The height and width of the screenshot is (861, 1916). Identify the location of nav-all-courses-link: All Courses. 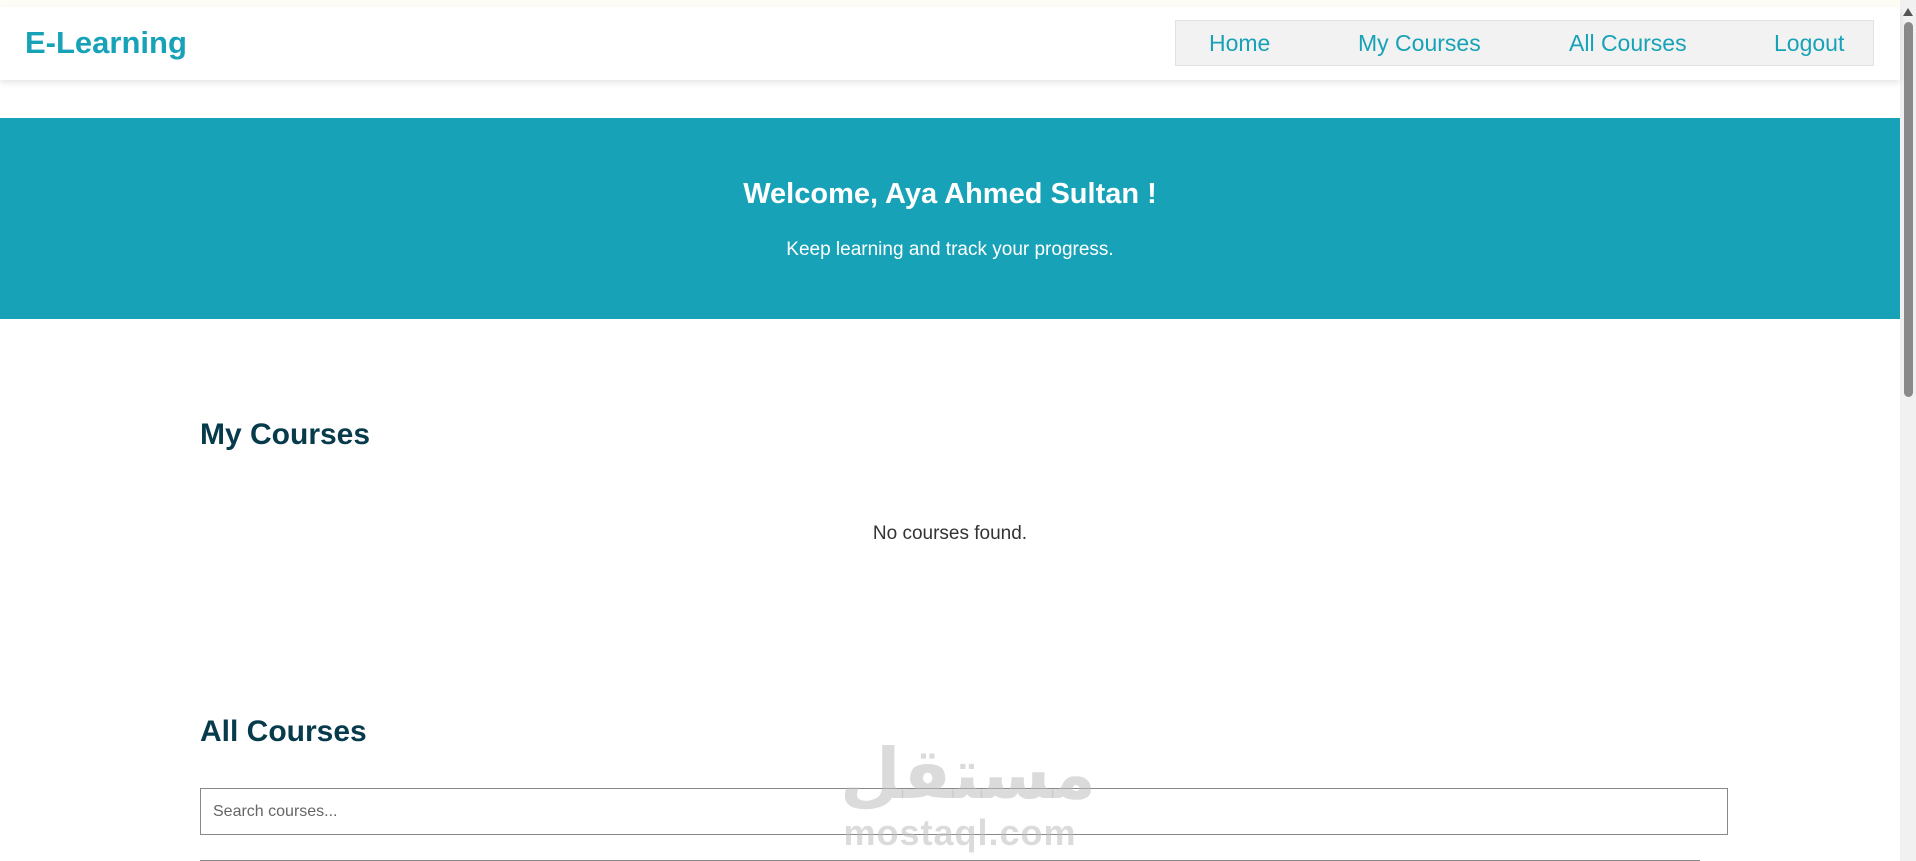
(1628, 43).